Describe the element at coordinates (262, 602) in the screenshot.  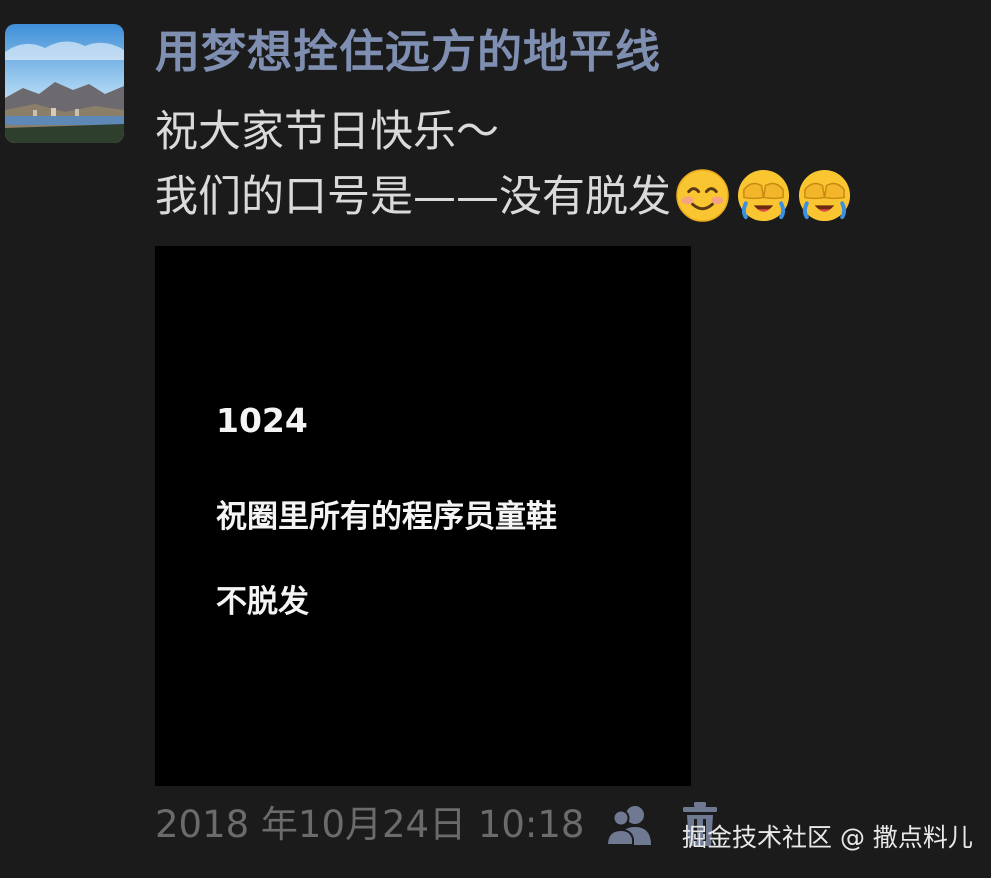
I see `image-text-no-hair-loss: 不脱发` at that location.